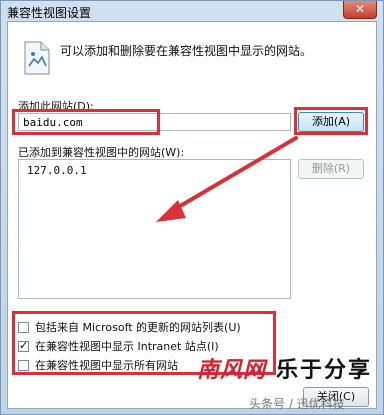 The image size is (384, 415). Describe the element at coordinates (86, 122) in the screenshot. I see `highlight-box-input` at that location.